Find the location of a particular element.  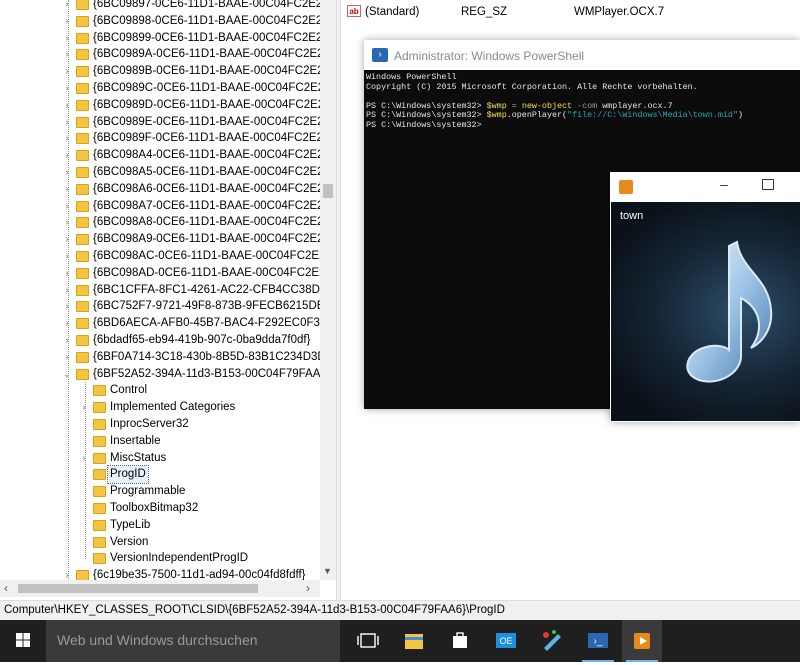

tree-item-subkey: Version is located at coordinates (160, 542).